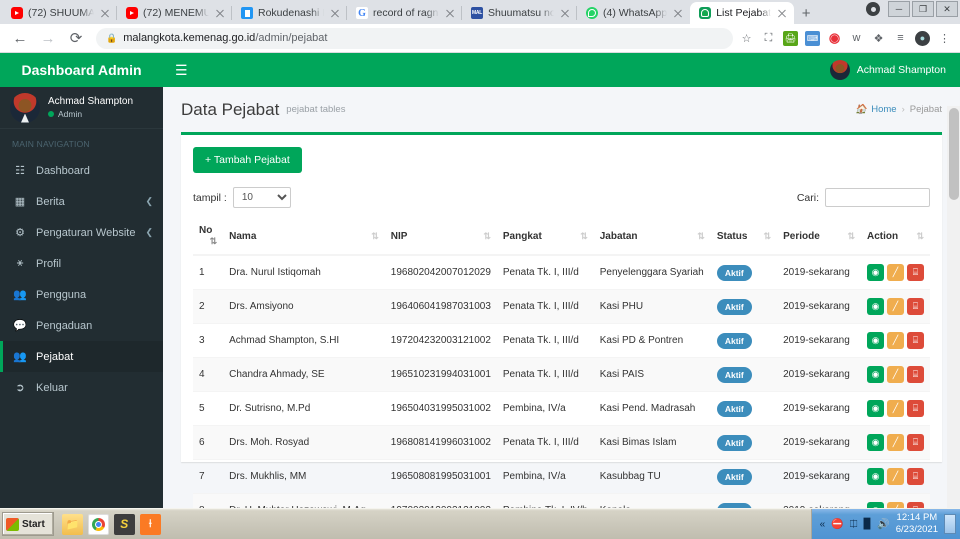  Describe the element at coordinates (20, 357) in the screenshot. I see `users-icon: 👥` at that location.